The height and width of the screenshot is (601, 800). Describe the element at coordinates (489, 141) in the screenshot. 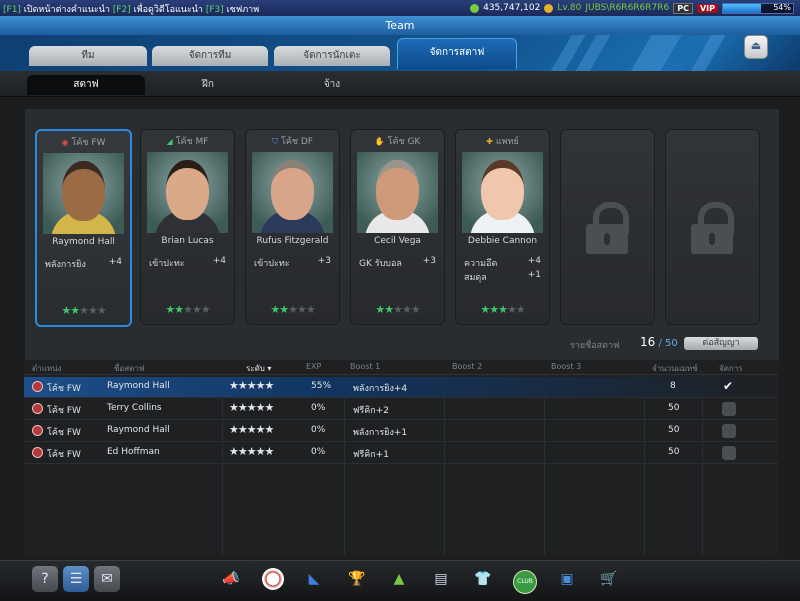

I see `medkit-icon: ✚` at that location.